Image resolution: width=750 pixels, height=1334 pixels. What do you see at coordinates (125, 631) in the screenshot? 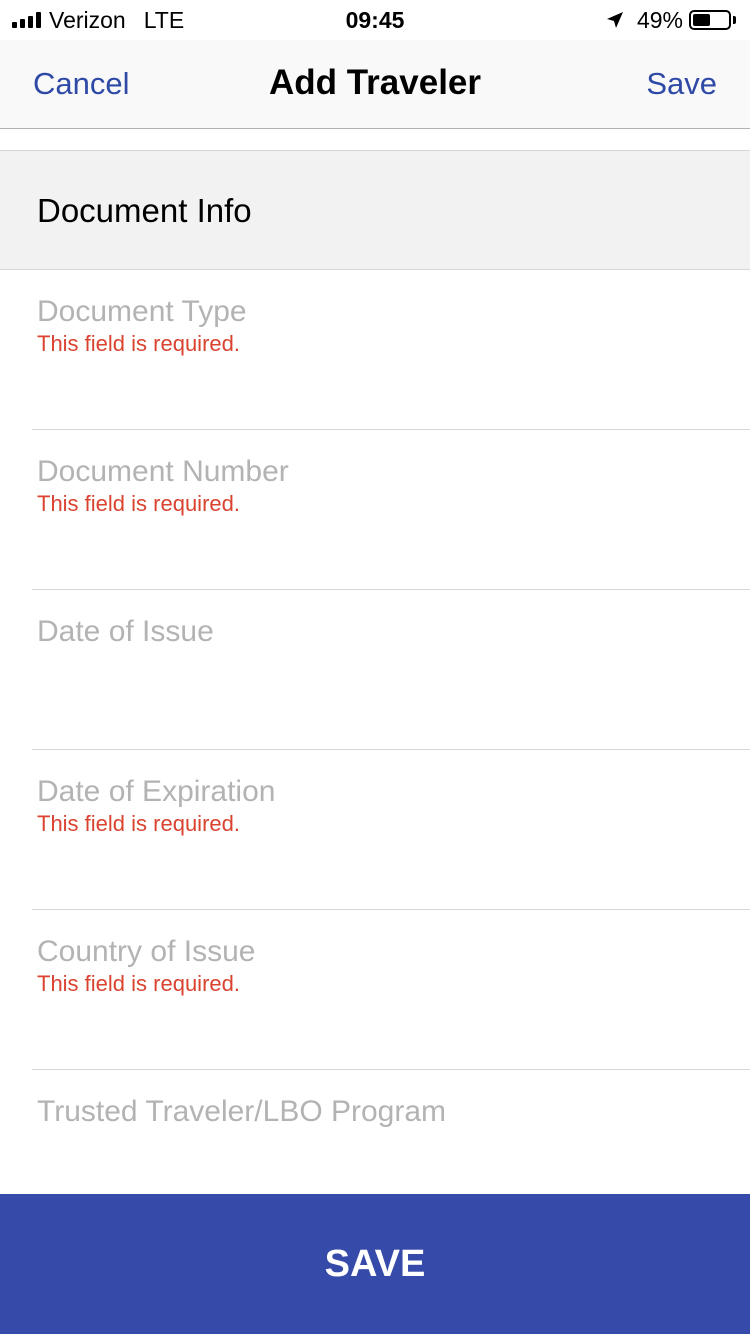
I see `field-label: Date of Issue` at bounding box center [125, 631].